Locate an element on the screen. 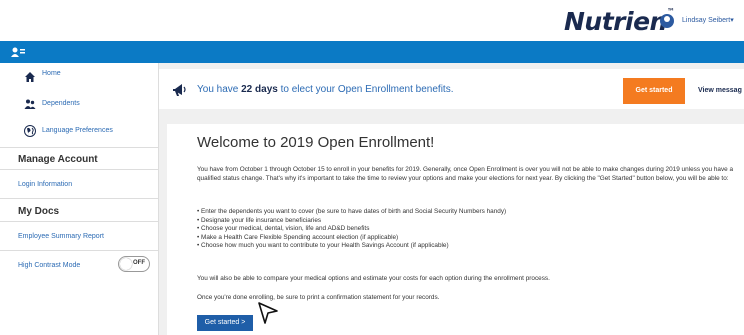  globe-icon is located at coordinates (30, 131).